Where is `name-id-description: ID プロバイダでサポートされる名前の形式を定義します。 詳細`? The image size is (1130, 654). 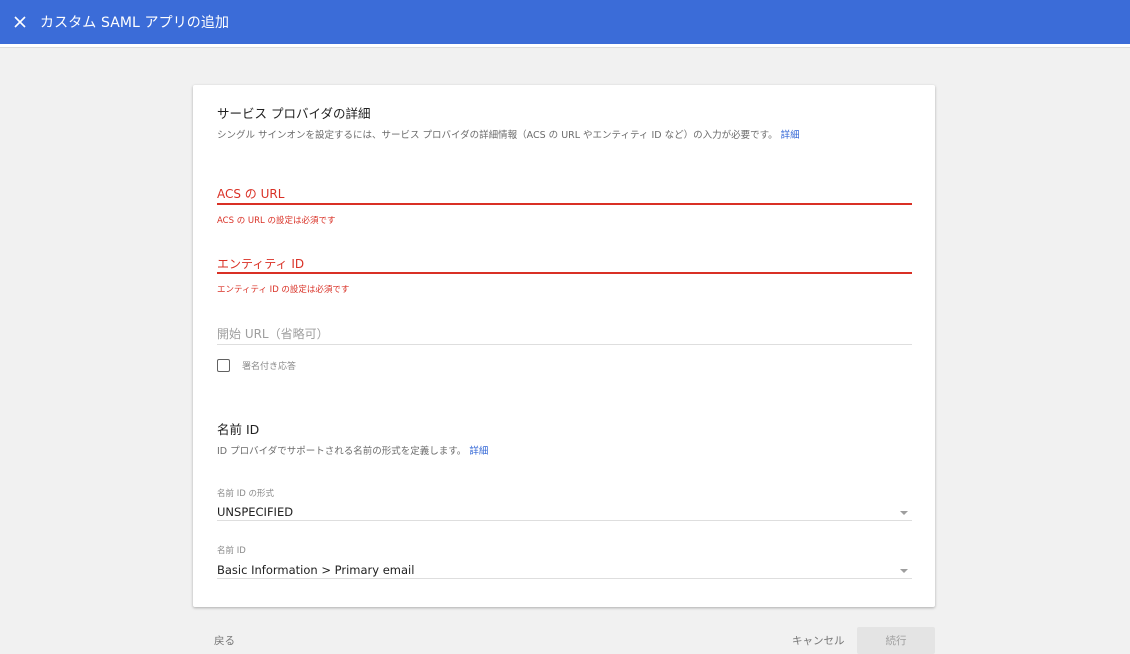
name-id-description: ID プロバイダでサポートされる名前の形式を定義します。 詳細 is located at coordinates (352, 450).